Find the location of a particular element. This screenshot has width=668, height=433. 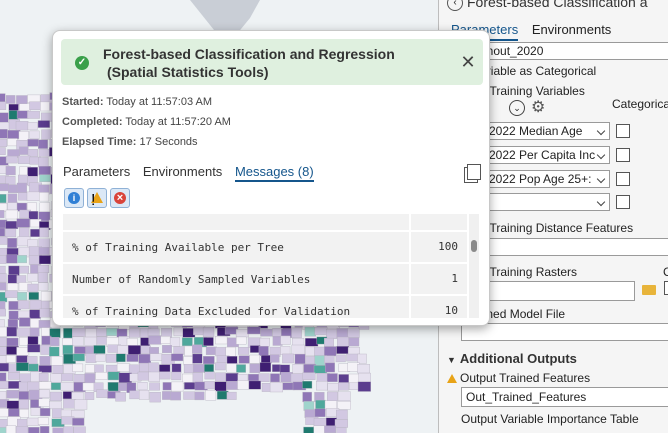

completed-value: Today at 11:57:20 AM is located at coordinates (178, 122).